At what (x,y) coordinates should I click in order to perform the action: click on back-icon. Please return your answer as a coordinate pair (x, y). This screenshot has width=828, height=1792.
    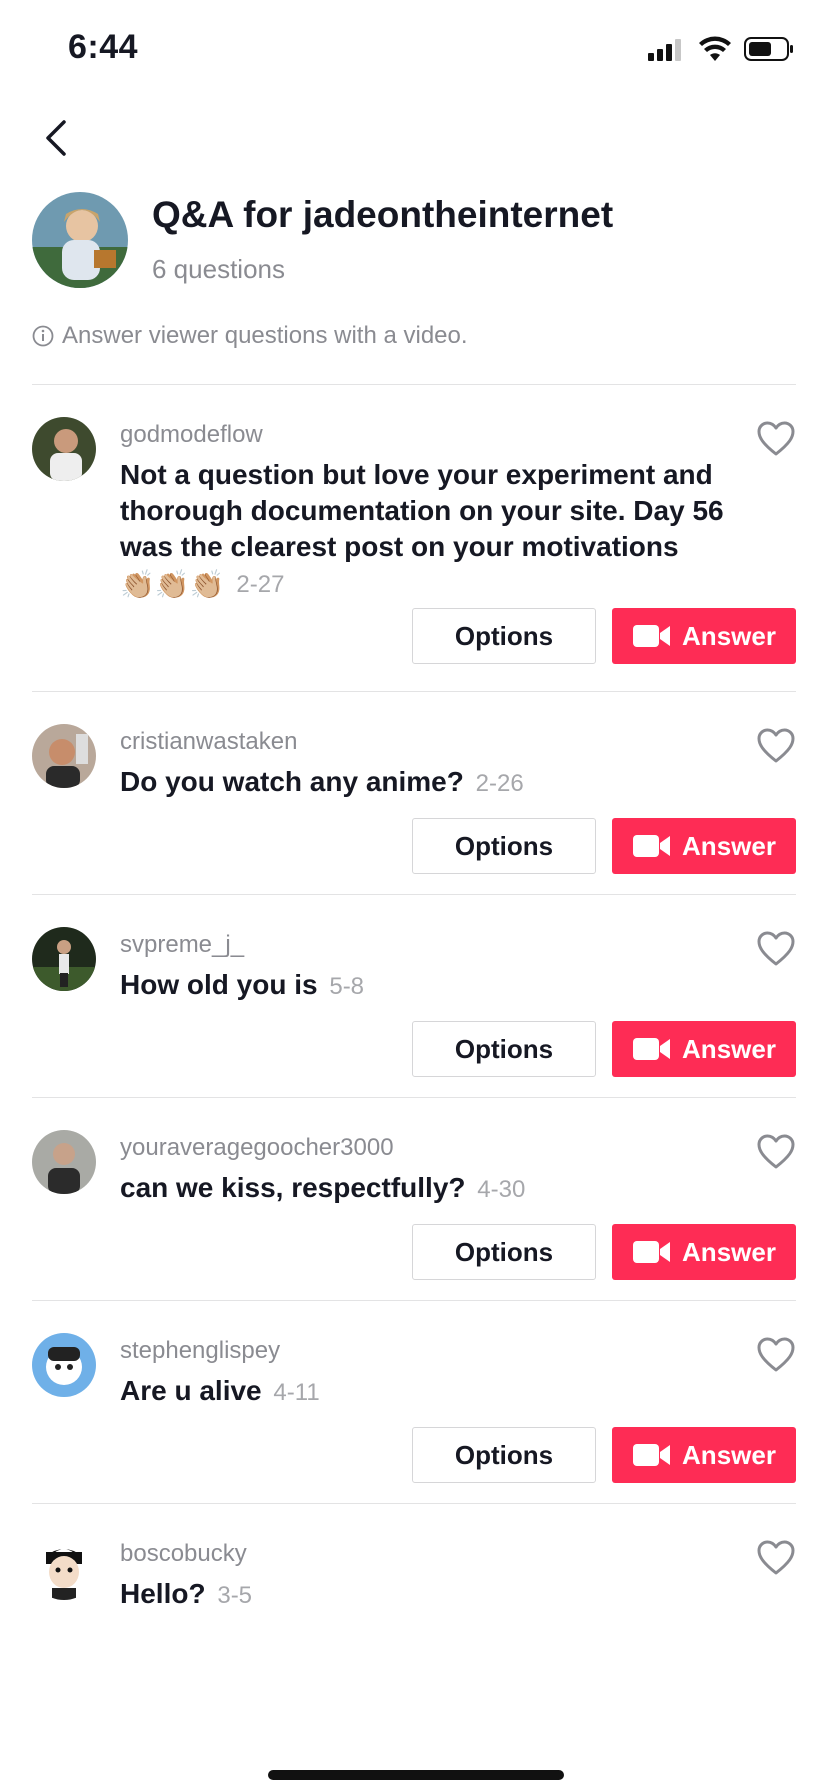
    Looking at the image, I should click on (56, 138).